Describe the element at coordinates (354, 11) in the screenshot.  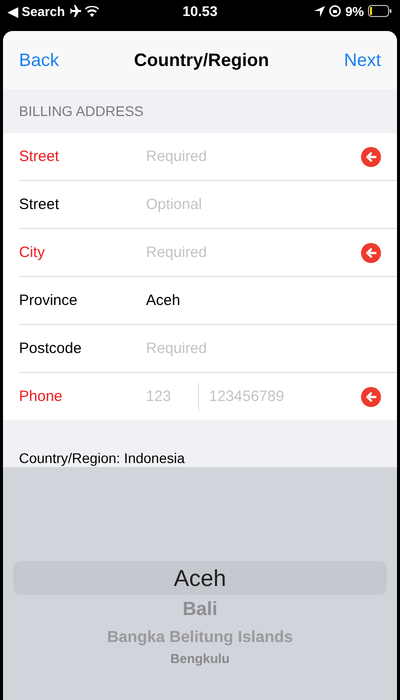
I see `battery-percent: 9%` at that location.